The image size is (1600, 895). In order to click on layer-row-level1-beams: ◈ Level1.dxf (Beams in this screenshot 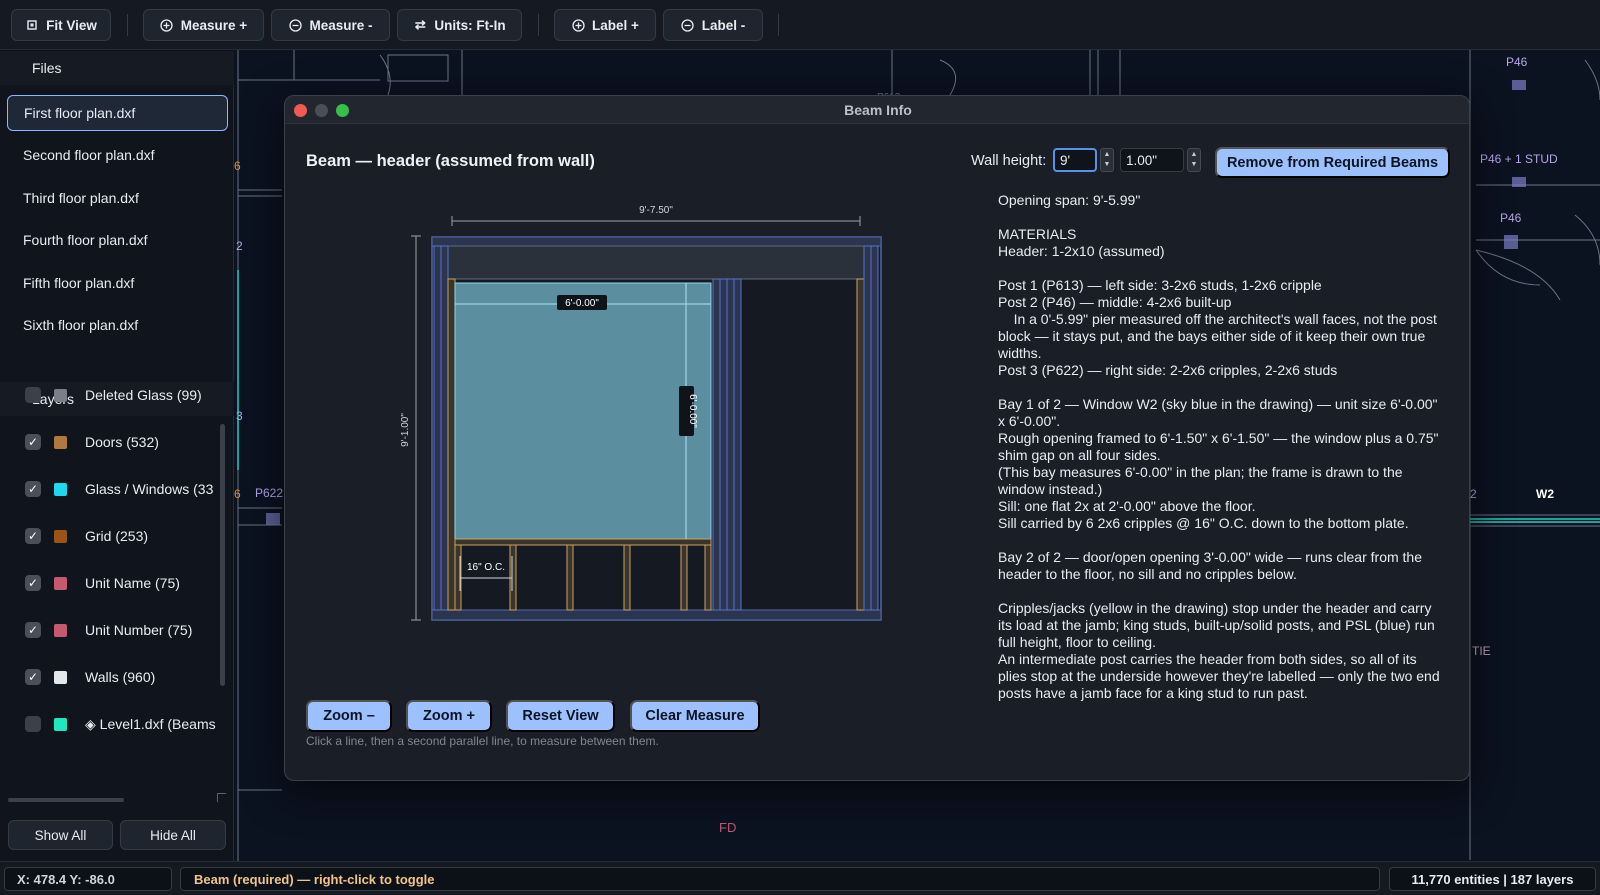, I will do `click(109, 724)`.